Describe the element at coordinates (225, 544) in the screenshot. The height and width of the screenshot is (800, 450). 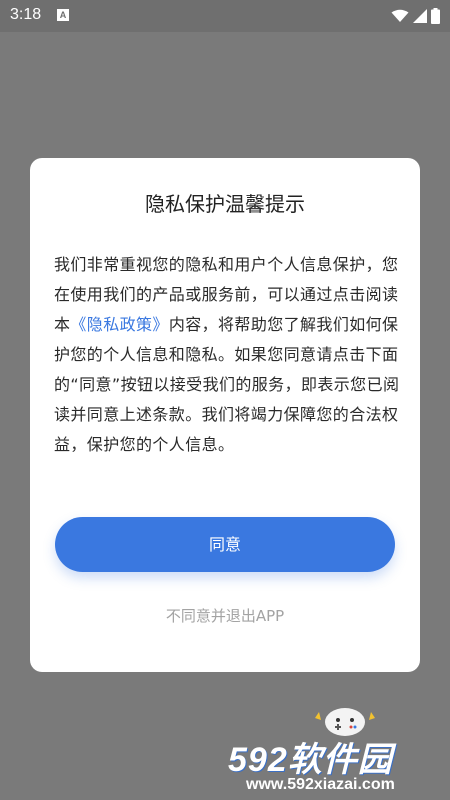
I see `agree-button: 同意` at that location.